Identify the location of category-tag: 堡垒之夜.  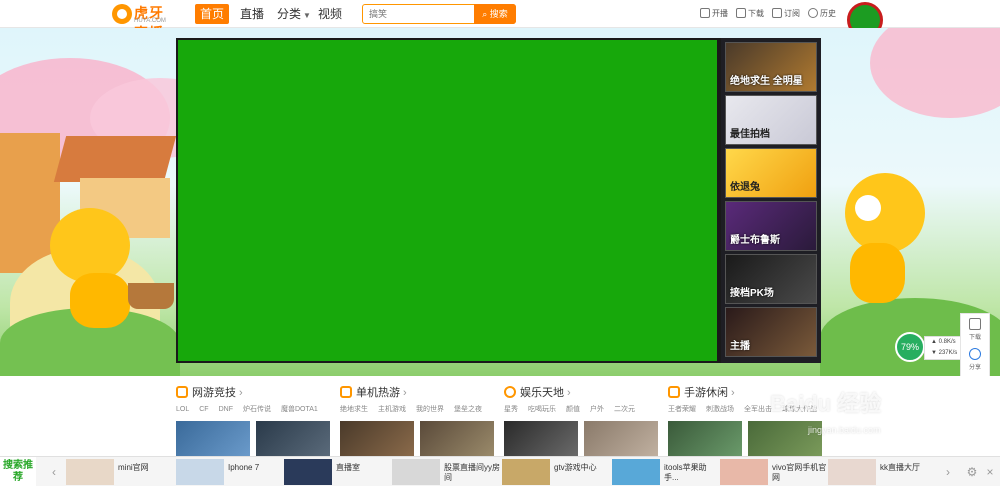
(468, 409).